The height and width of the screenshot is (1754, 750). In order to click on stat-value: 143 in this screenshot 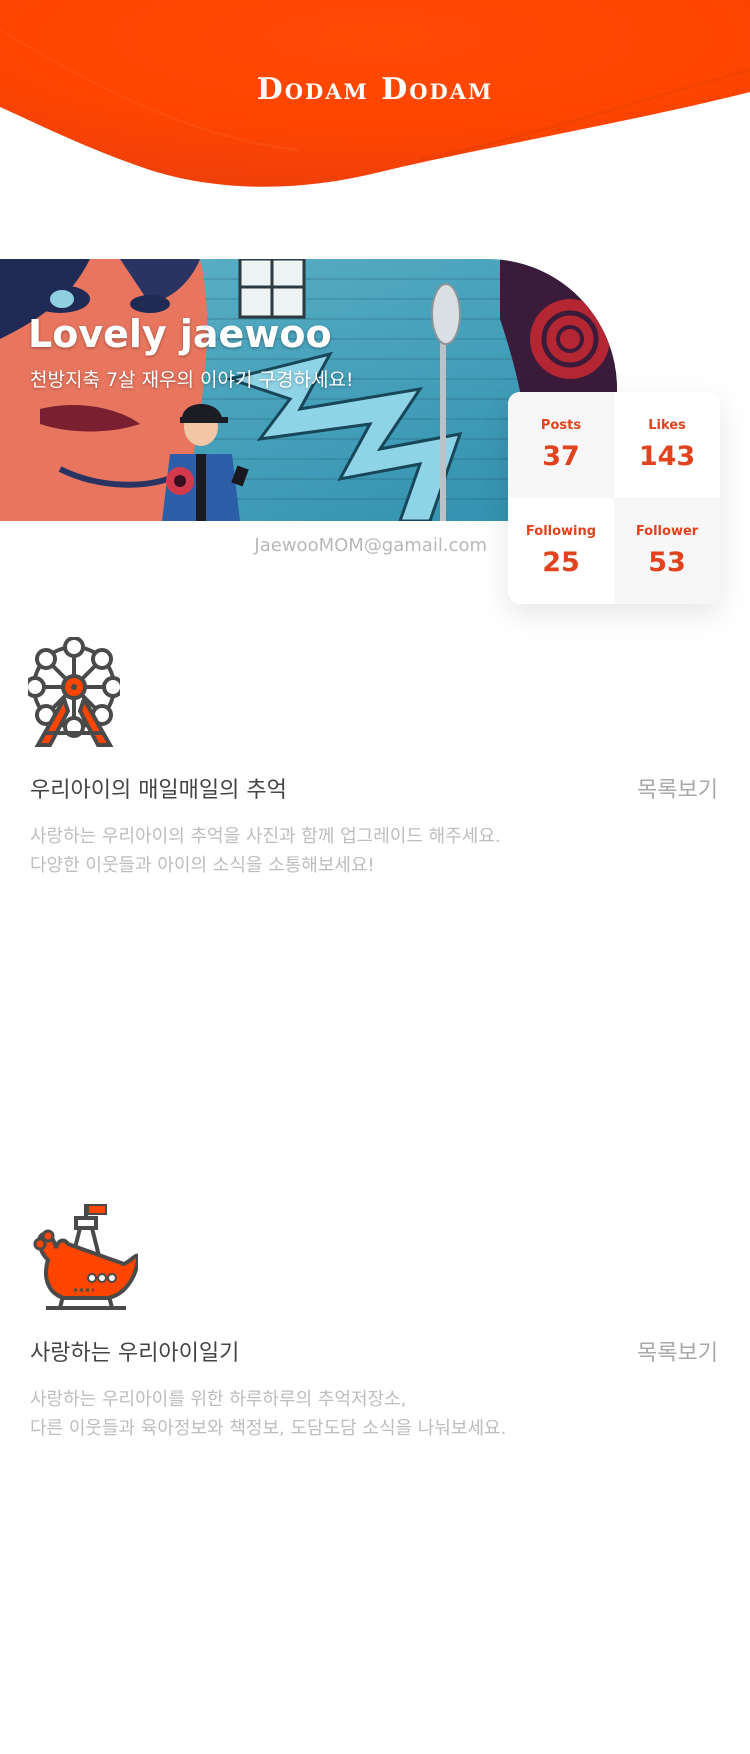, I will do `click(667, 456)`.